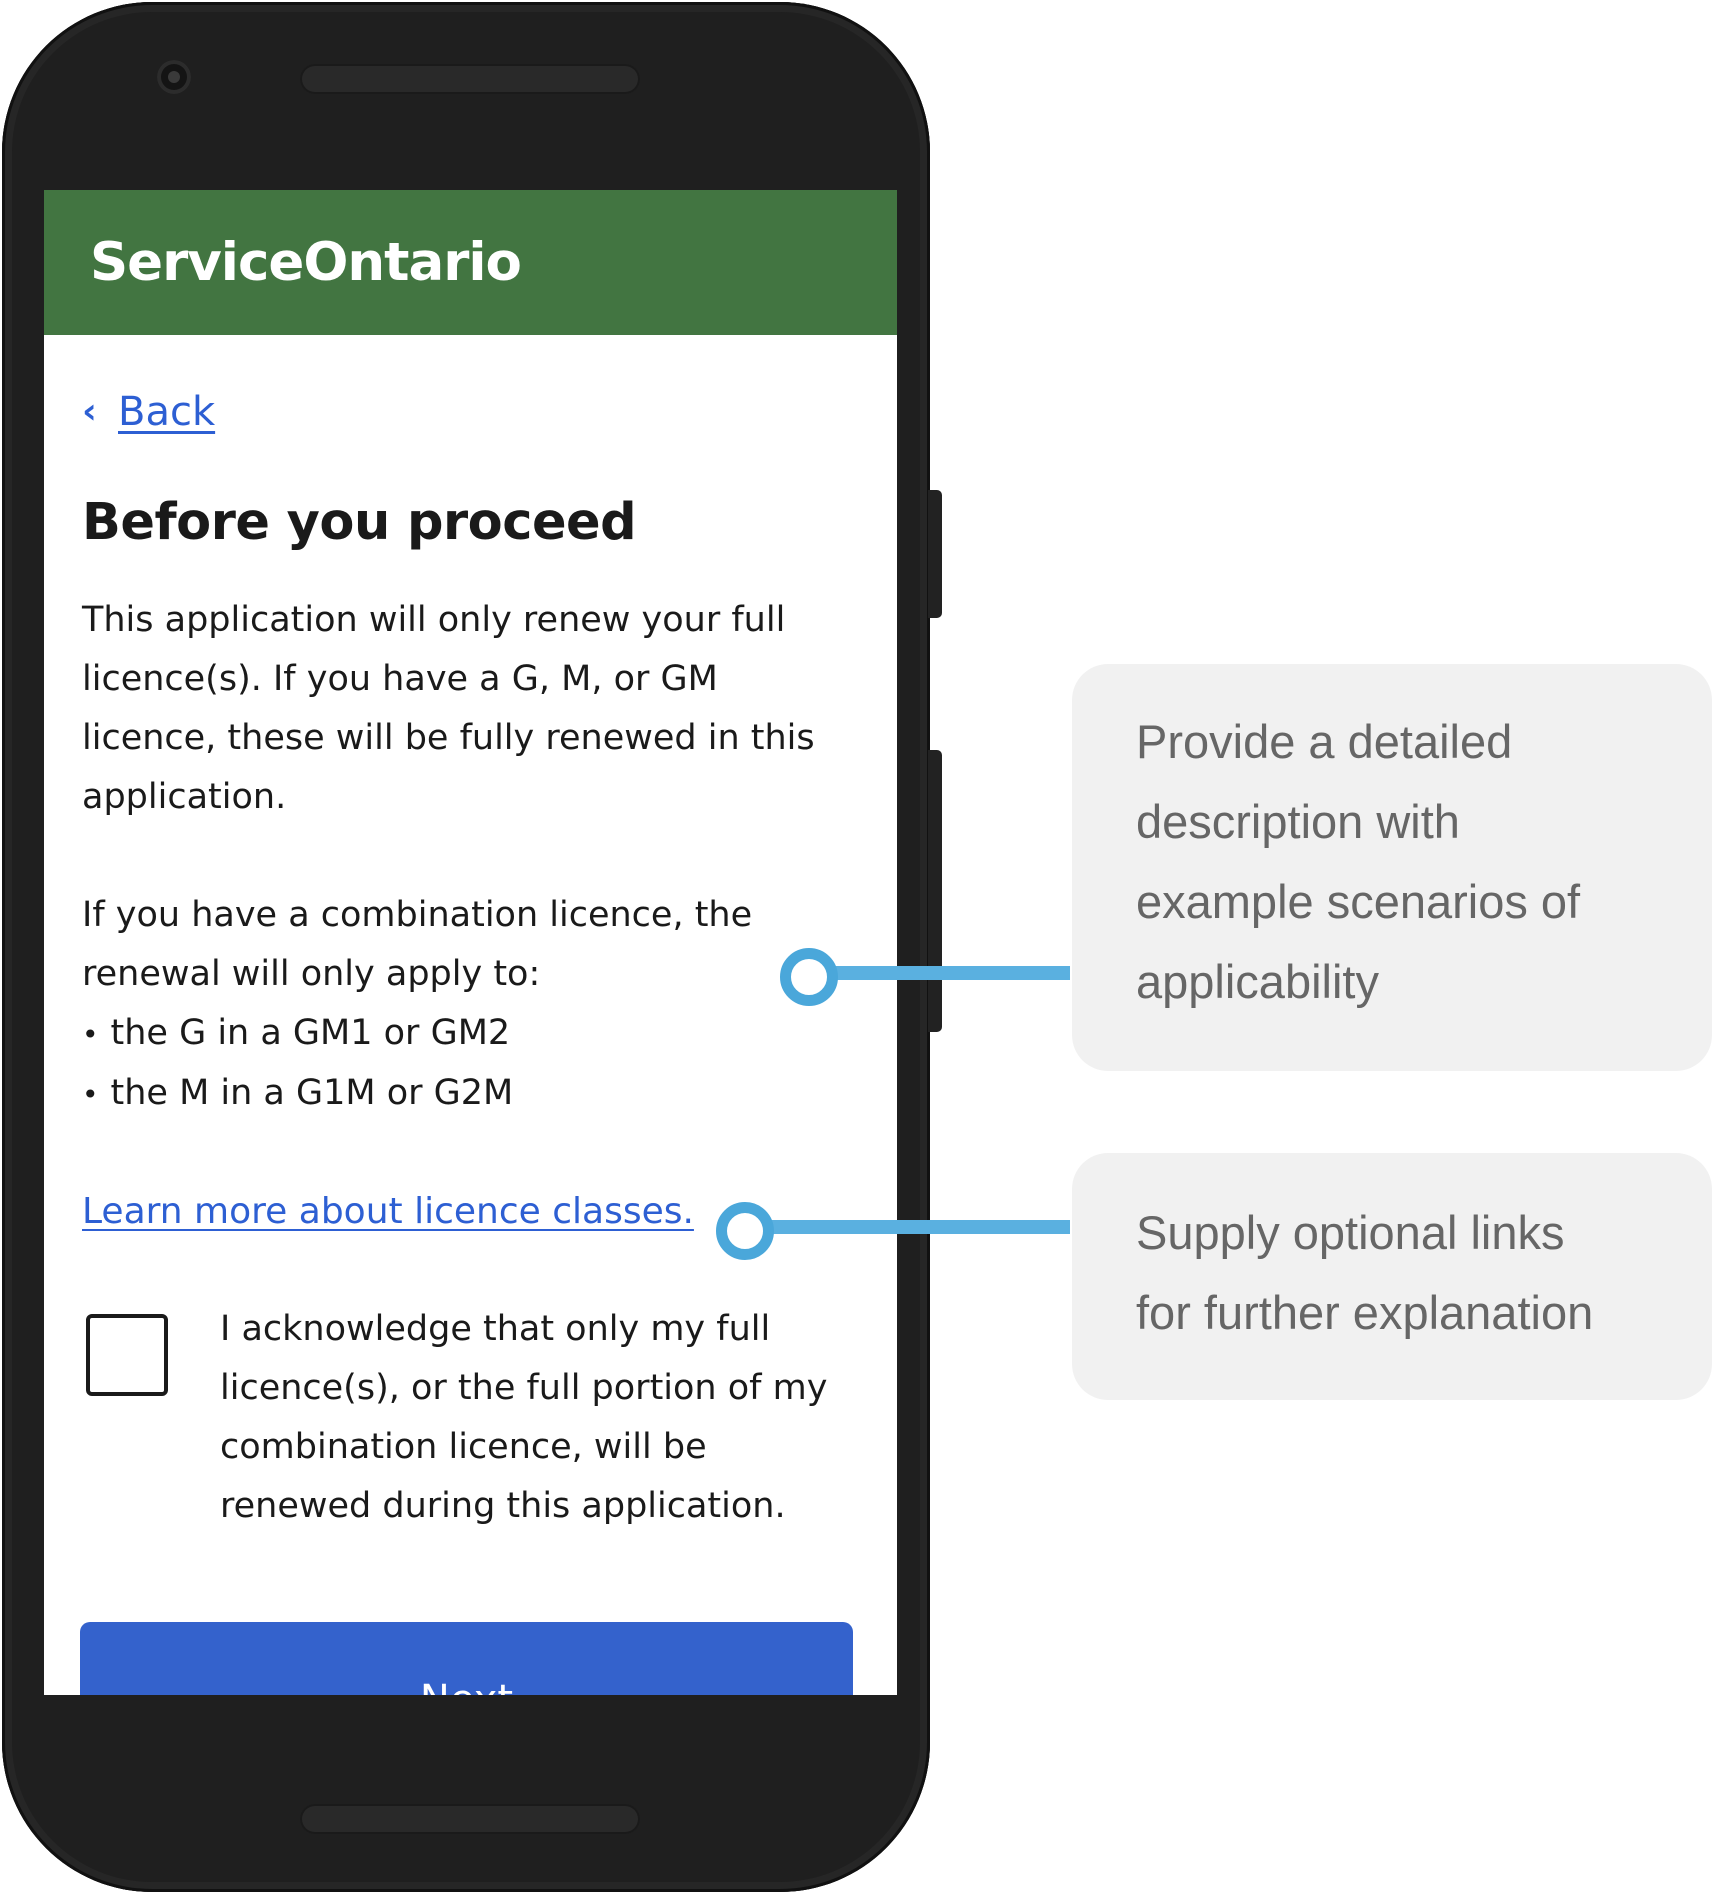 Image resolution: width=1712 pixels, height=1896 pixels. What do you see at coordinates (1324, 741) in the screenshot?
I see `note-line: Provide a detailed` at bounding box center [1324, 741].